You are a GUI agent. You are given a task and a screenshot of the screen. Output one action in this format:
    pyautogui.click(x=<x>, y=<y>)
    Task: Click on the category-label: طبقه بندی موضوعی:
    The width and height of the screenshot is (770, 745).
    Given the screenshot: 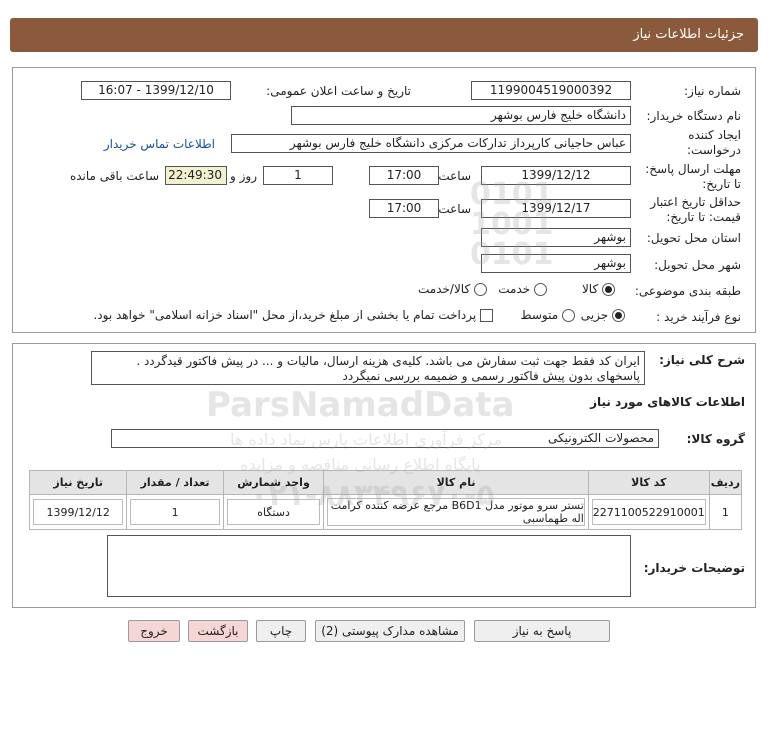 What is the action you would take?
    pyautogui.click(x=687, y=291)
    